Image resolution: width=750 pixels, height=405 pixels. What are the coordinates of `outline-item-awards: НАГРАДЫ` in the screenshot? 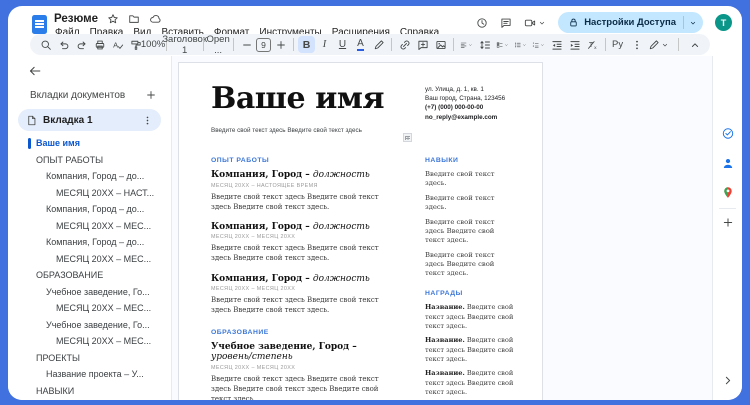 It's located at (89, 399).